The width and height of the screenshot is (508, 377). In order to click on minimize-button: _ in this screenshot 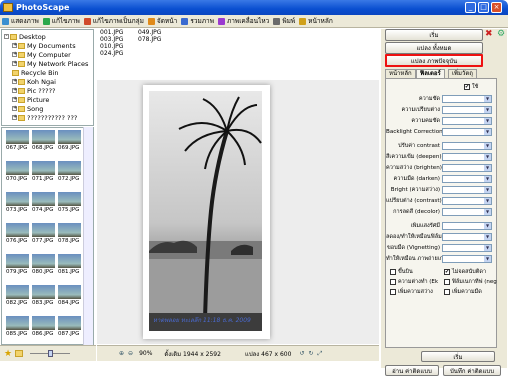, I will do `click(470, 7)`.